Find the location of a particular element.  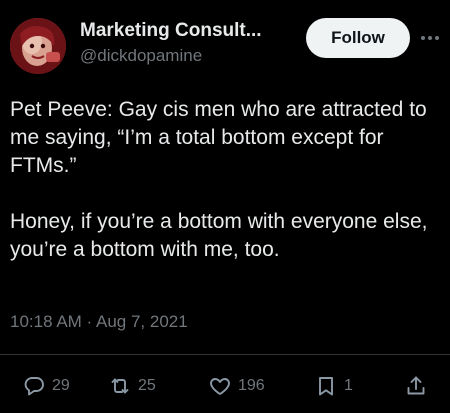

like-icon is located at coordinates (220, 386).